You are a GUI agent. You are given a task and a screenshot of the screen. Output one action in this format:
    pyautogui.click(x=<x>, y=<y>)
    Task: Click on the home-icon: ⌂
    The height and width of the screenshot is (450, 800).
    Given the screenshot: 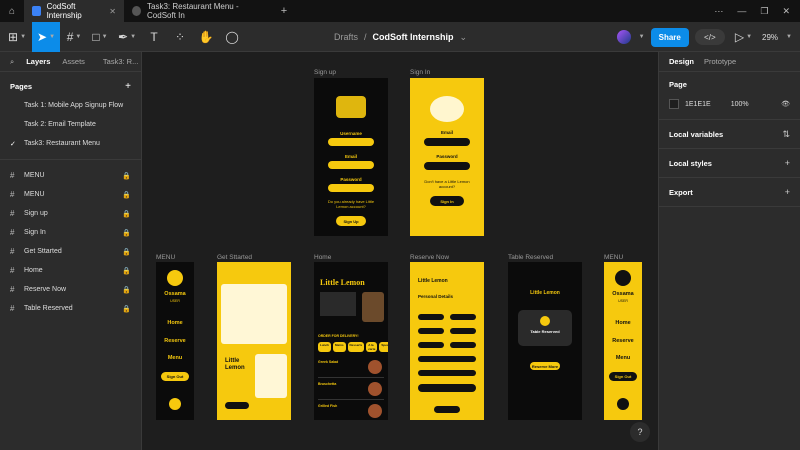 What is the action you would take?
    pyautogui.click(x=12, y=11)
    